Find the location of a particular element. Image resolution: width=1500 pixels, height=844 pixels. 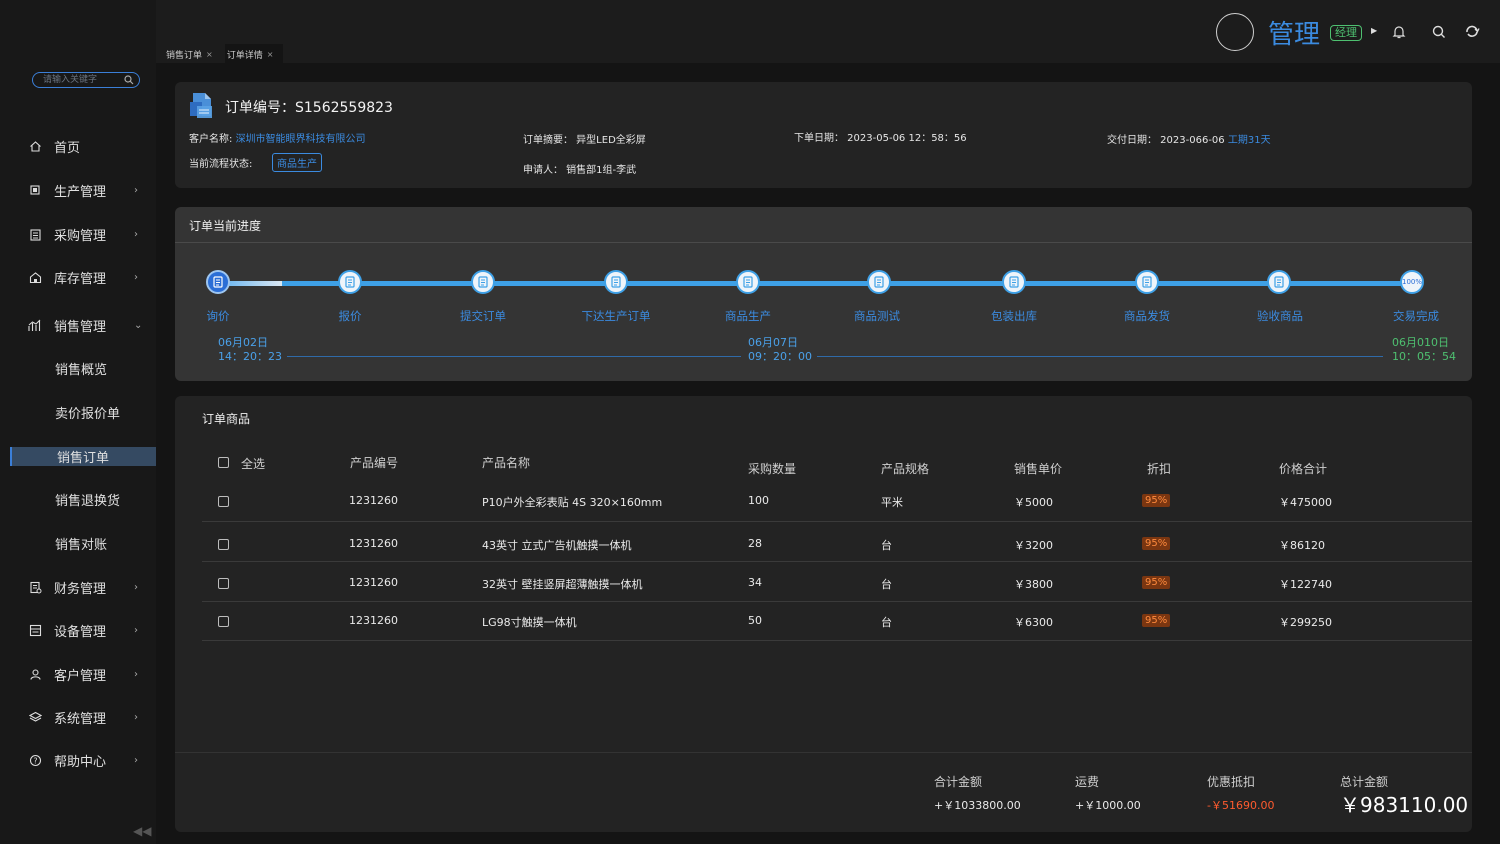

step-label: 交易完成 is located at coordinates (1416, 316).